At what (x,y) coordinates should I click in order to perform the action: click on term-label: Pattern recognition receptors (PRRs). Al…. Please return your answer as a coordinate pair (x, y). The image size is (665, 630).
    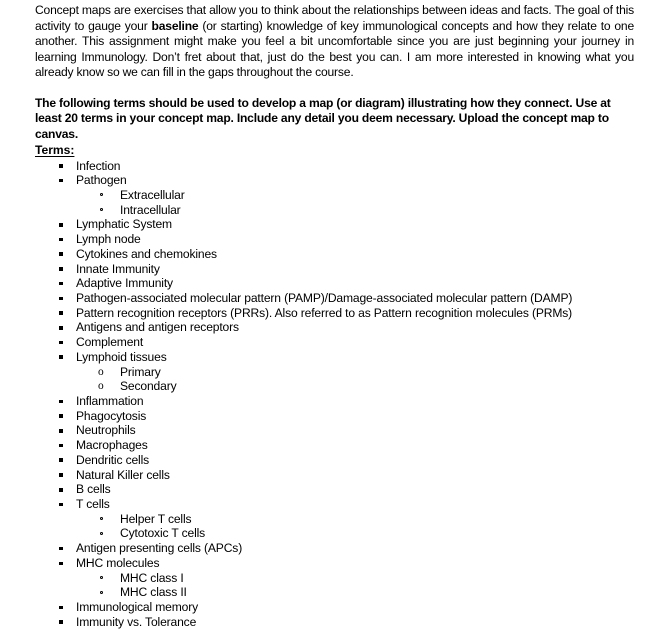
    Looking at the image, I should click on (324, 312).